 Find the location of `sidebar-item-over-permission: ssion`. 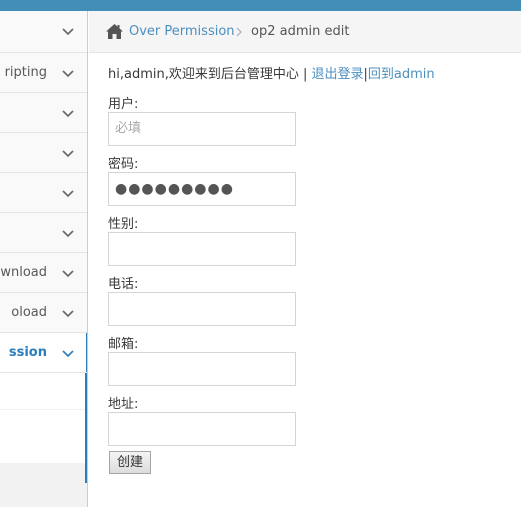

sidebar-item-over-permission: ssion is located at coordinates (43, 353).